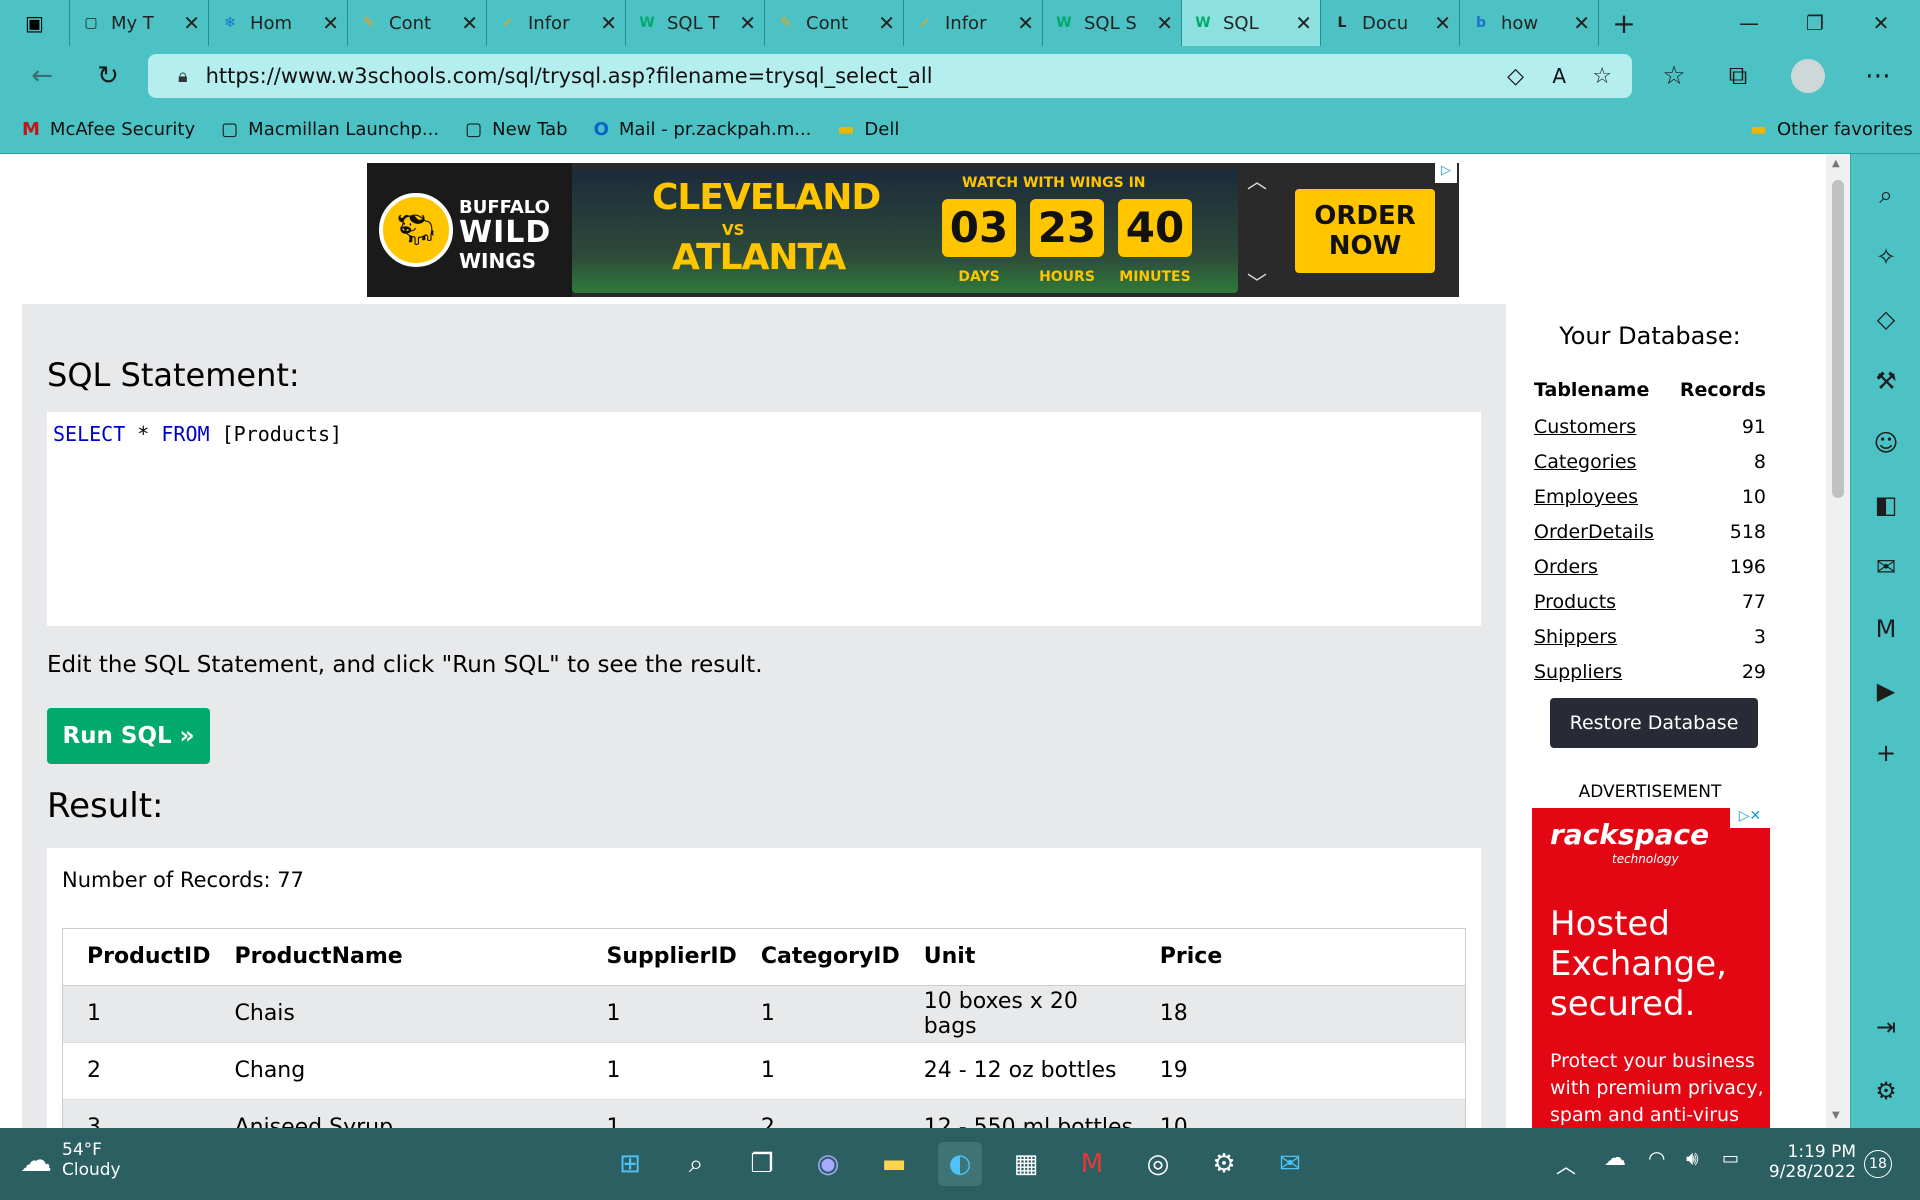 This screenshot has width=1920, height=1200. Describe the element at coordinates (1885, 567) in the screenshot. I see `outlook-icon: ✉` at that location.